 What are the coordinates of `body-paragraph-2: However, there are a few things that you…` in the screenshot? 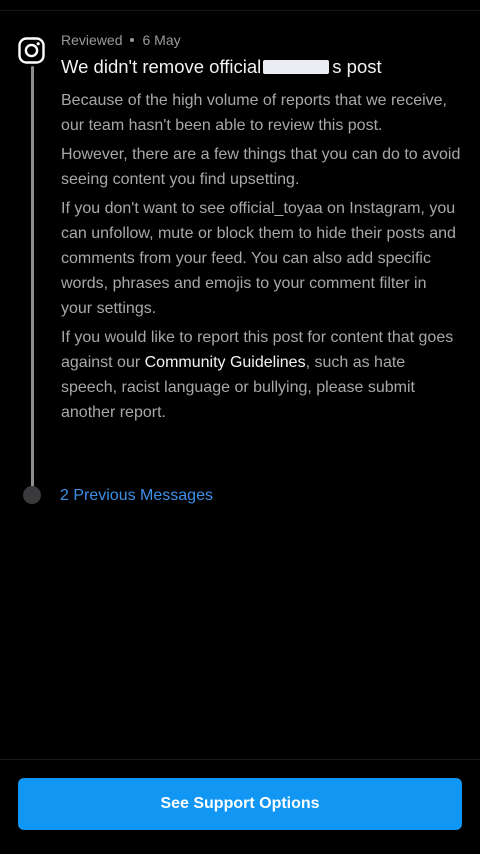 It's located at (261, 167).